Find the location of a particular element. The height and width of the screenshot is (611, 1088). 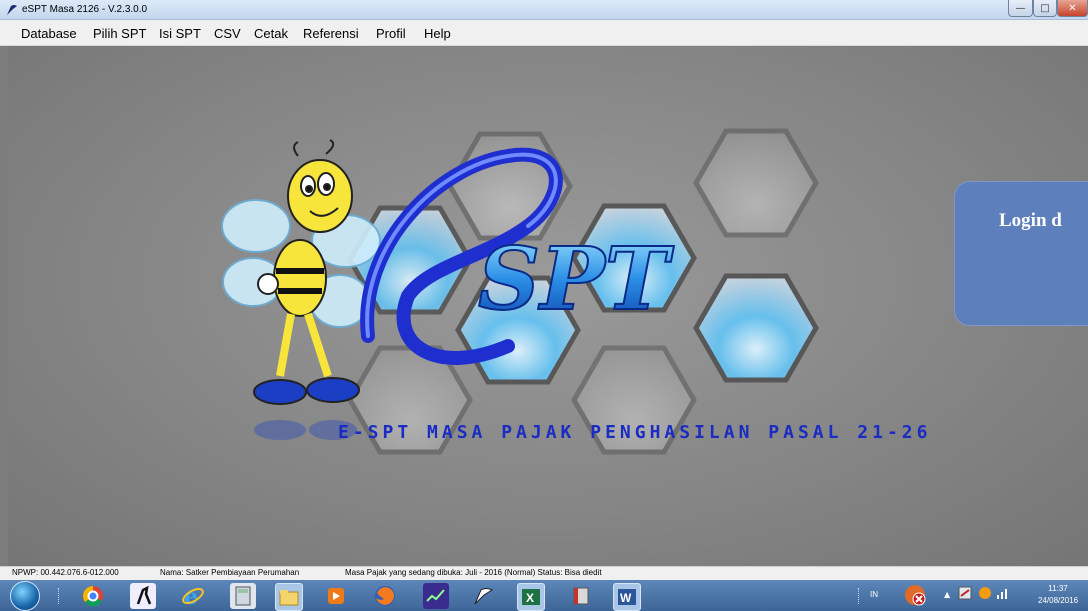

stock-chart-icon is located at coordinates (436, 596).